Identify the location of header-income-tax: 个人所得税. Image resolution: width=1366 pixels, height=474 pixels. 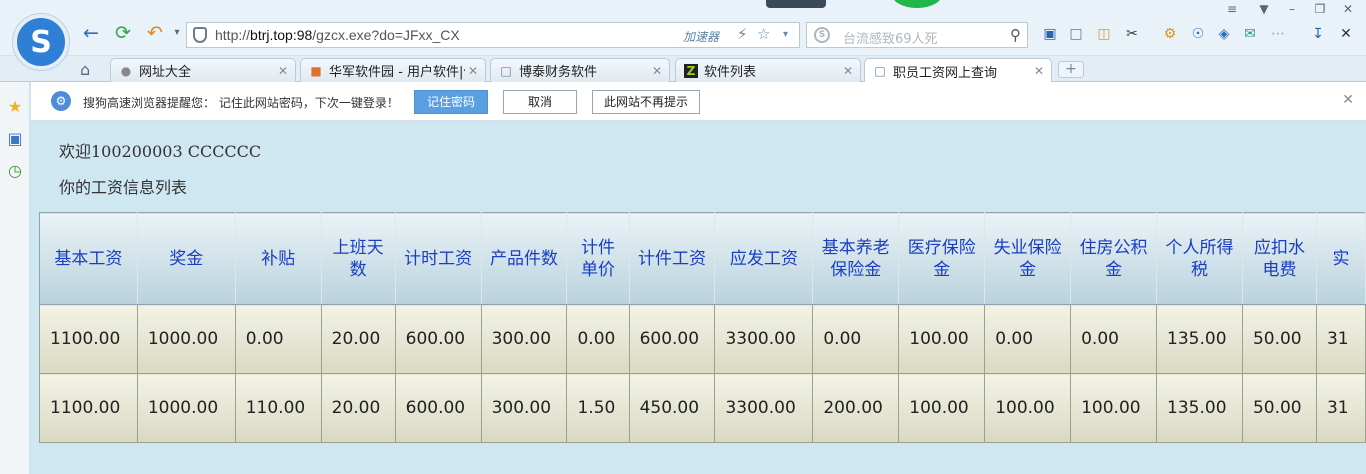
(1199, 258).